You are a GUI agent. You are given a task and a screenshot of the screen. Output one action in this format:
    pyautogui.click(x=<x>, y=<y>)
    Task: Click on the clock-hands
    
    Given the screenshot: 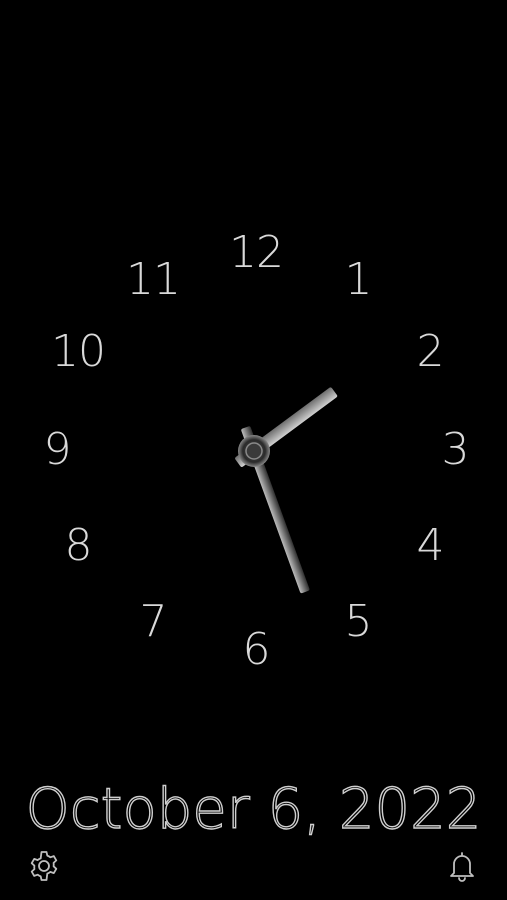 What is the action you would take?
    pyautogui.click(x=286, y=490)
    